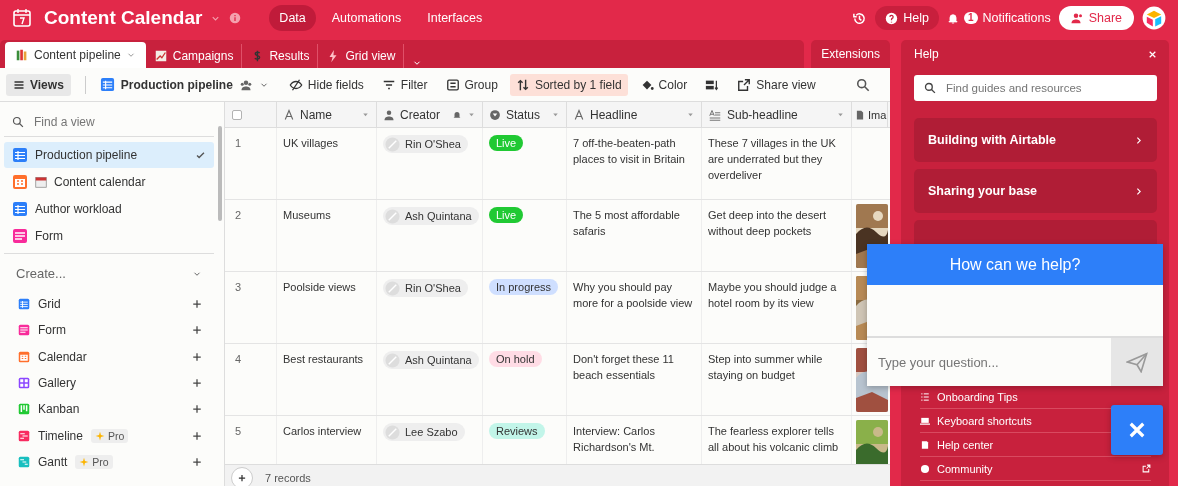  I want to click on extensions-tab: Extensions, so click(850, 54).